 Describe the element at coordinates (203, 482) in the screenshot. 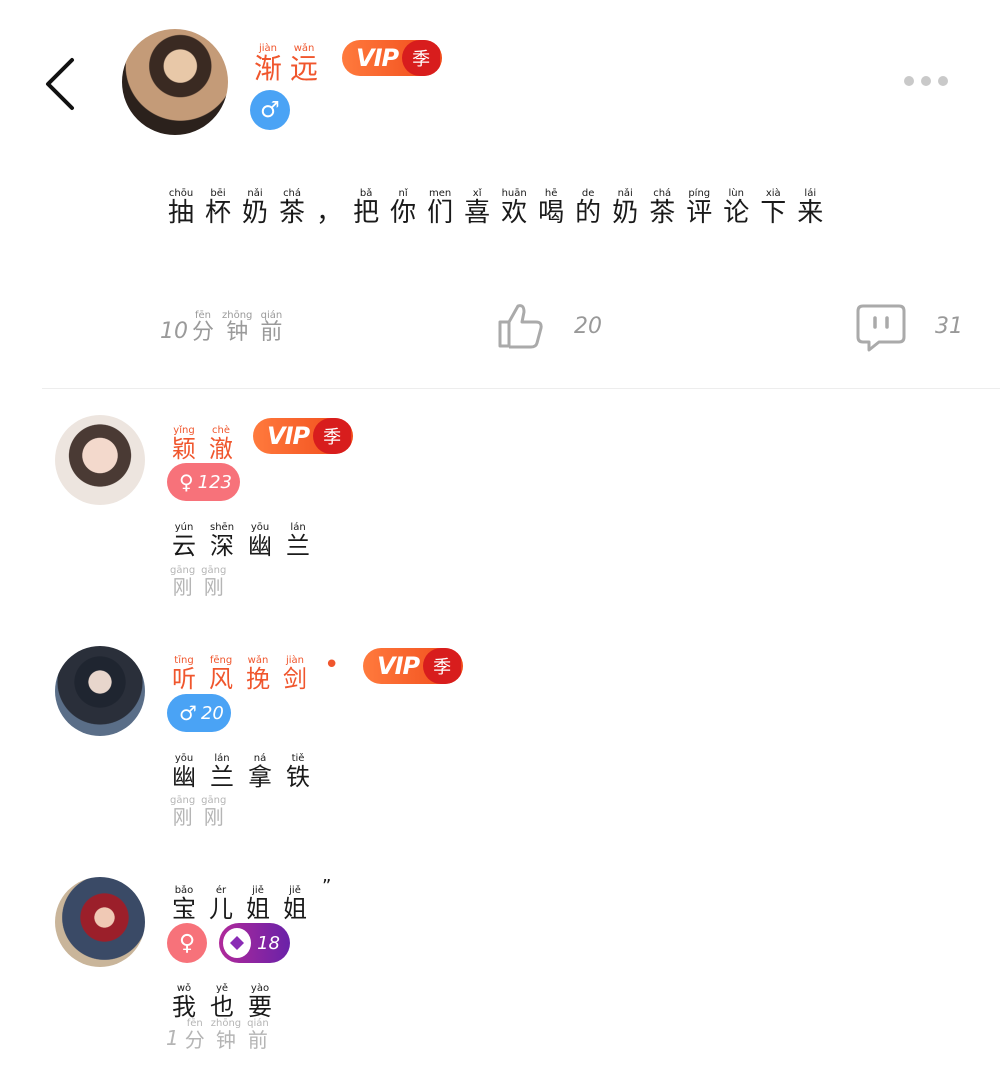

I see `gender-level-badge: ♀ 123` at that location.